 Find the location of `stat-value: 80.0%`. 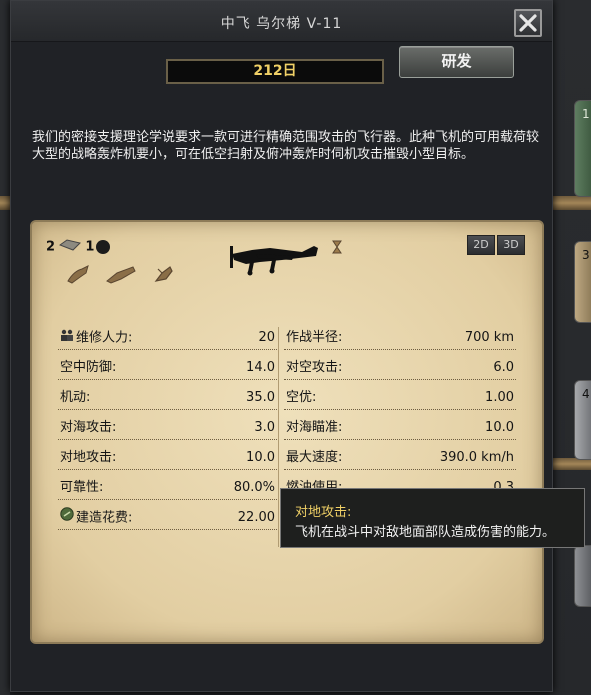

stat-value: 80.0% is located at coordinates (254, 487).